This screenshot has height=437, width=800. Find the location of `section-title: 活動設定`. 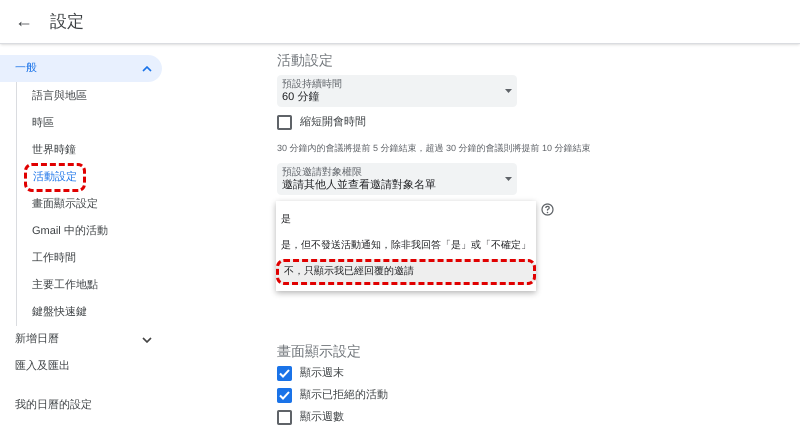

section-title: 活動設定 is located at coordinates (305, 60).